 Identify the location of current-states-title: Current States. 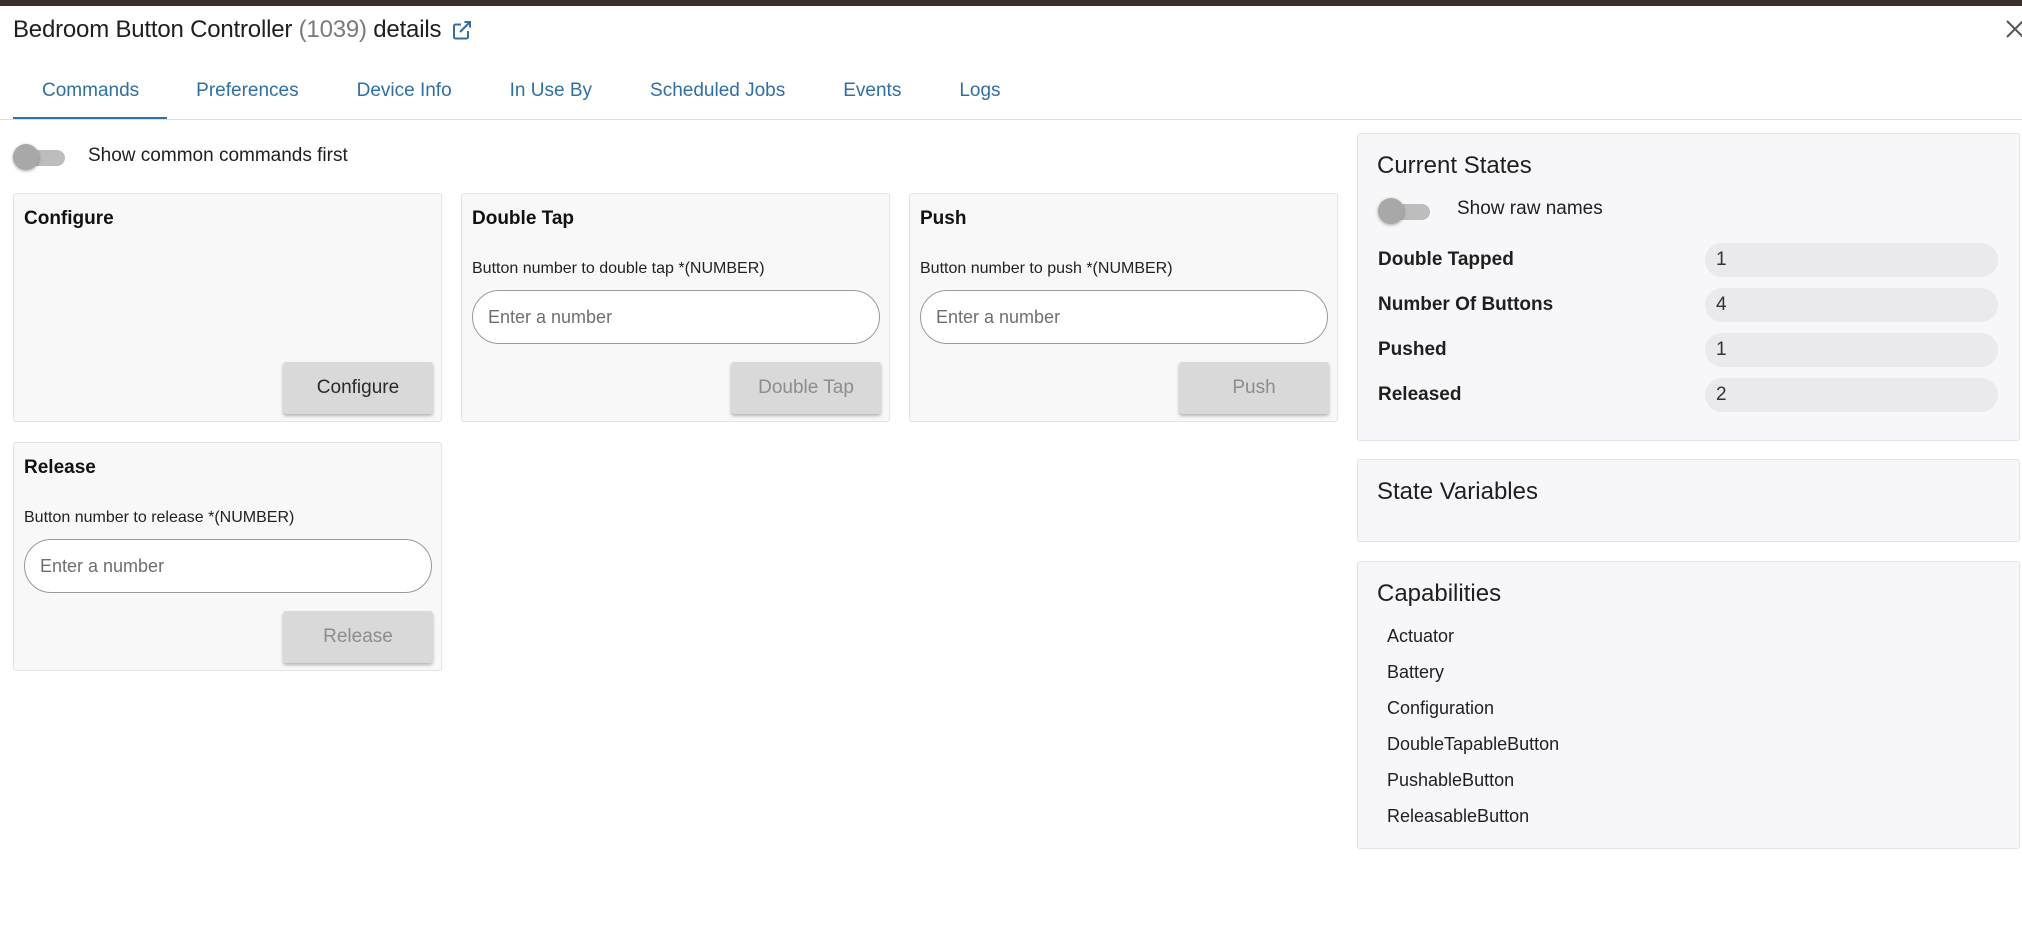
(1454, 165).